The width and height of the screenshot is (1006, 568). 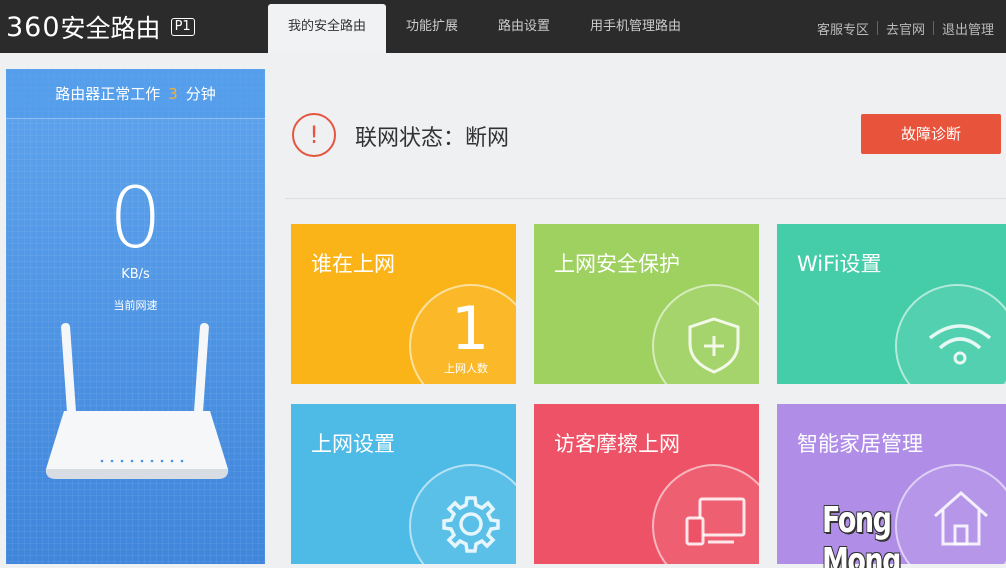 What do you see at coordinates (314, 135) in the screenshot?
I see `warning-icon: !` at bounding box center [314, 135].